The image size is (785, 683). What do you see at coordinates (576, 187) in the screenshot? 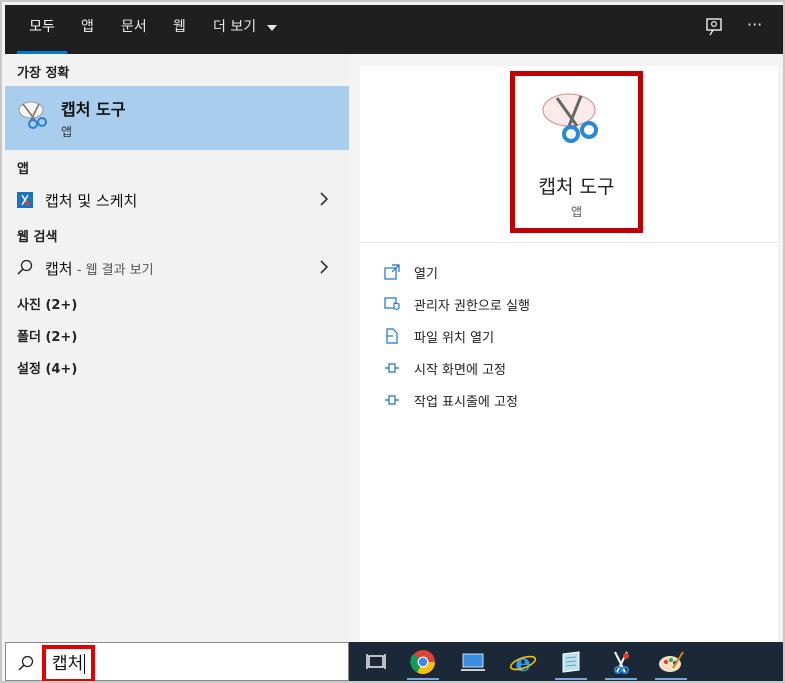
I see `preview-title: 캡처 도구` at bounding box center [576, 187].